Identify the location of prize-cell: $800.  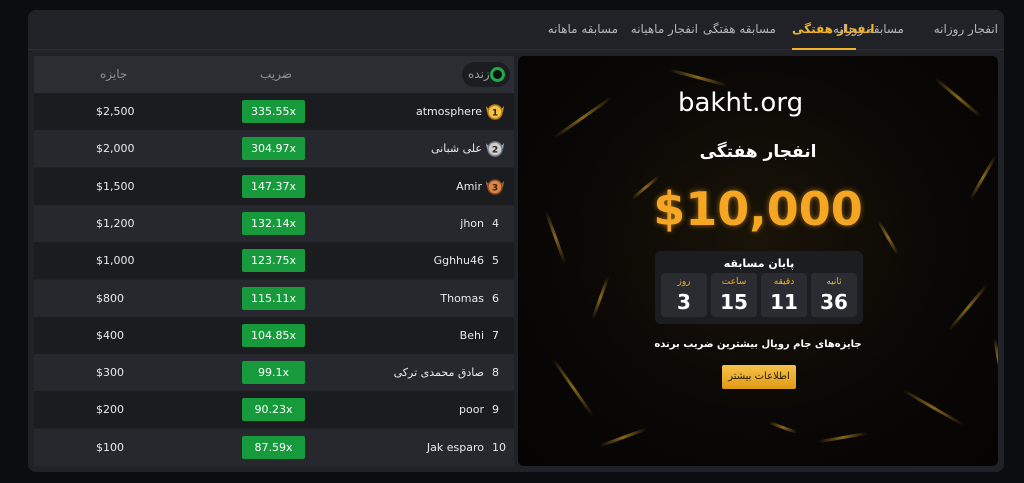
(110, 298).